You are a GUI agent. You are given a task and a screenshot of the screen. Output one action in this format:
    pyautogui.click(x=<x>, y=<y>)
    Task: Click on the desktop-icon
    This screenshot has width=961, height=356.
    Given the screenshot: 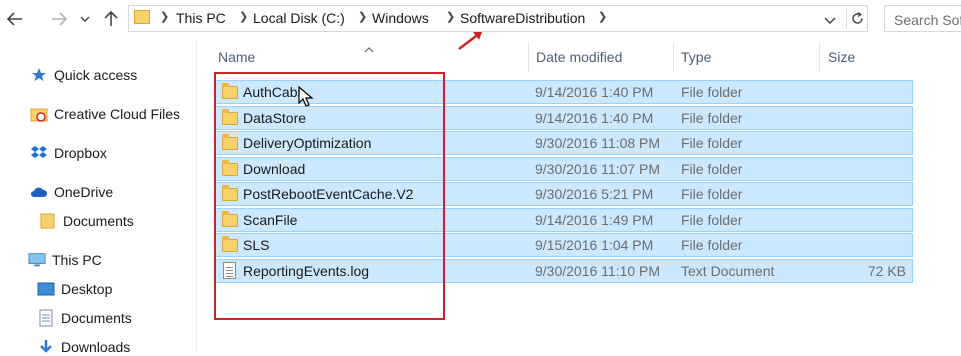 What is the action you would take?
    pyautogui.click(x=46, y=289)
    